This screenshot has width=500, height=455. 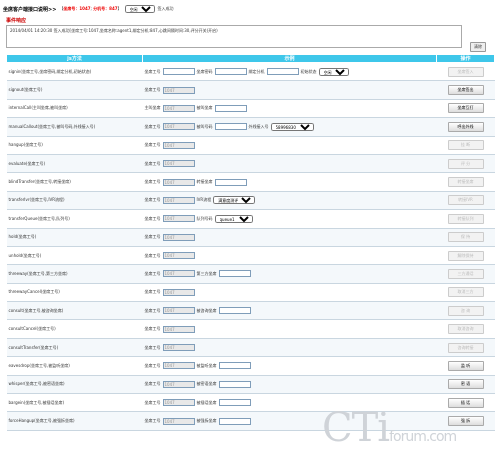 I want to click on clear-log-button: 清除, so click(x=478, y=47).